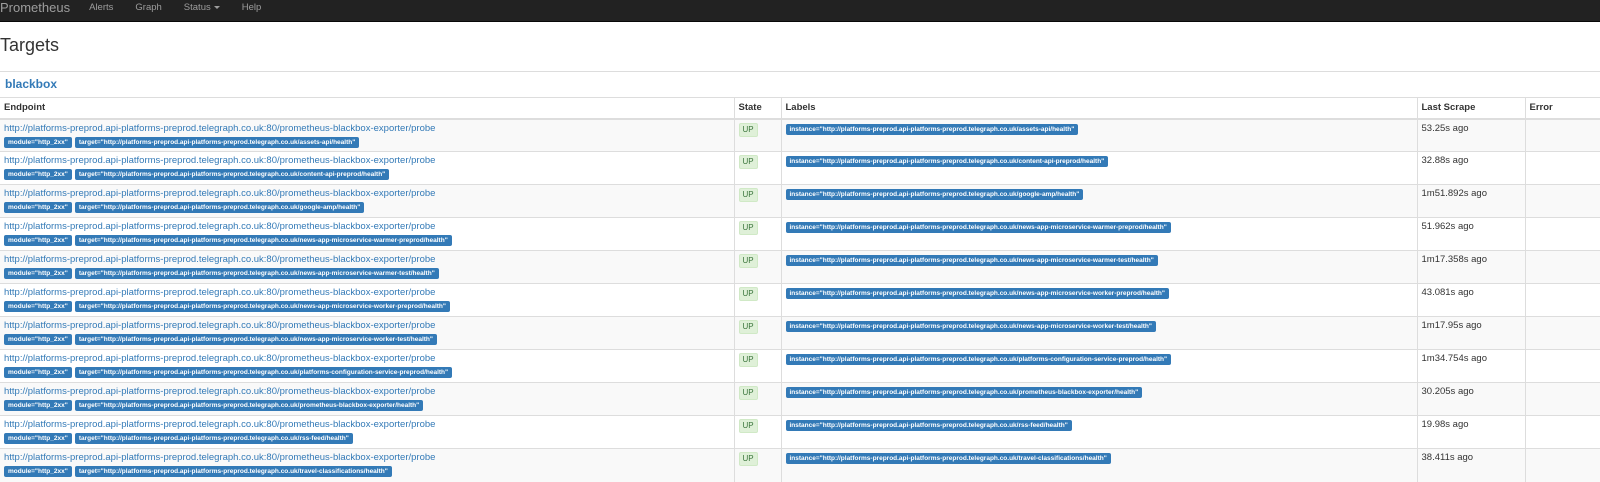 The height and width of the screenshot is (482, 1600). What do you see at coordinates (367, 108) in the screenshot?
I see `col-endpoint: Endpoint` at bounding box center [367, 108].